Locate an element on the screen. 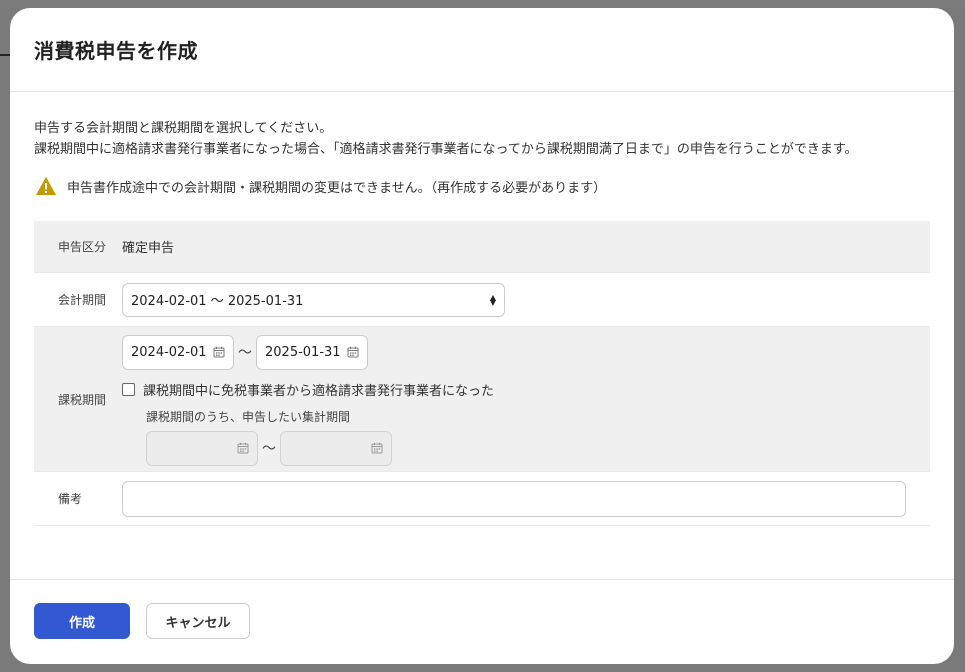 This screenshot has height=672, width=965. description-line-1: 申告する会計期間と課税期間を選択してください。 is located at coordinates (183, 128).